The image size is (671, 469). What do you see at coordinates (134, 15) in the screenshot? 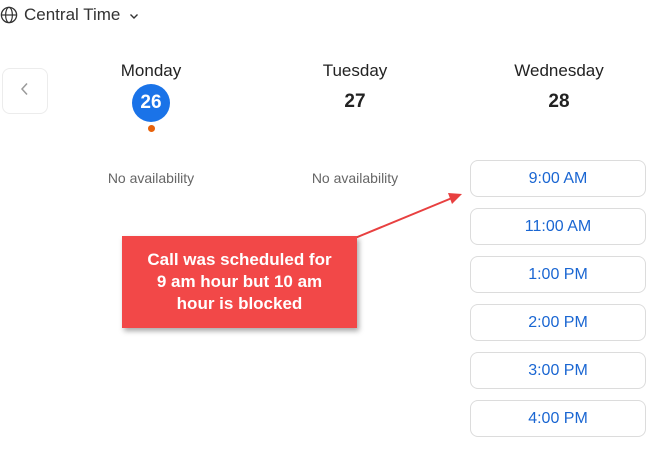
I see `chevron-down-icon` at bounding box center [134, 15].